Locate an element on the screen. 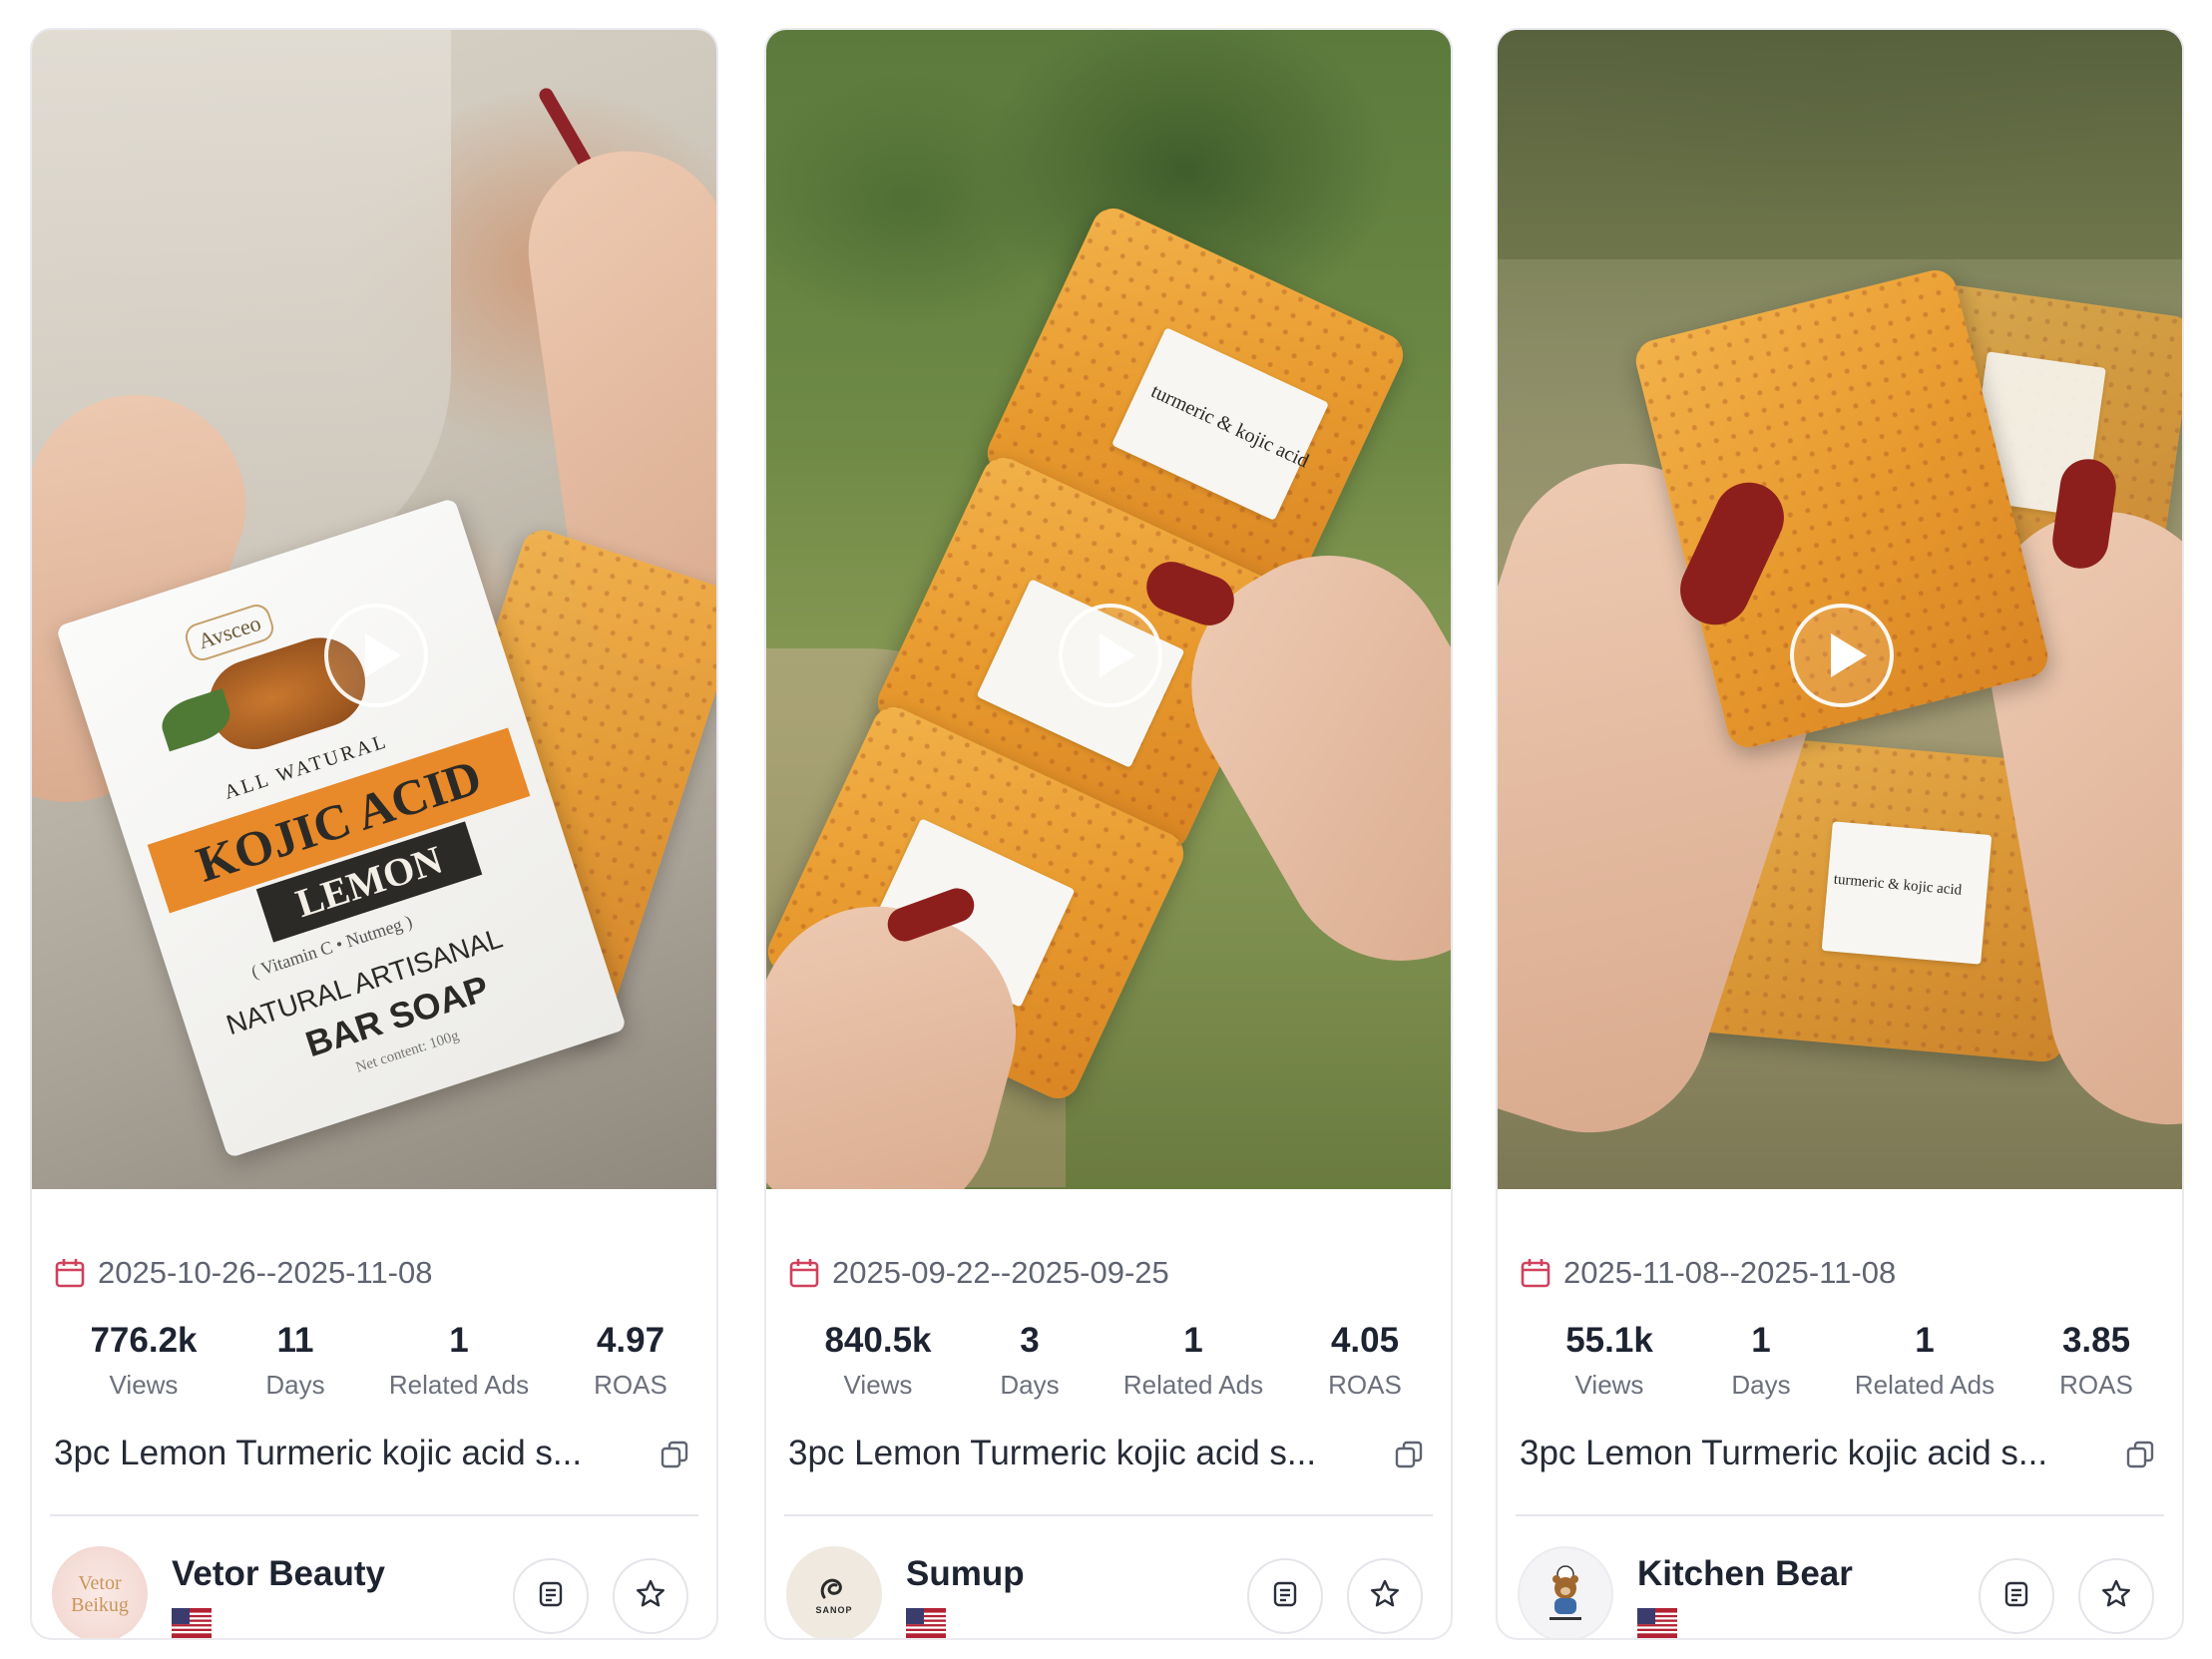 This screenshot has height=1659, width=2212. leaf-illustration is located at coordinates (196, 719).